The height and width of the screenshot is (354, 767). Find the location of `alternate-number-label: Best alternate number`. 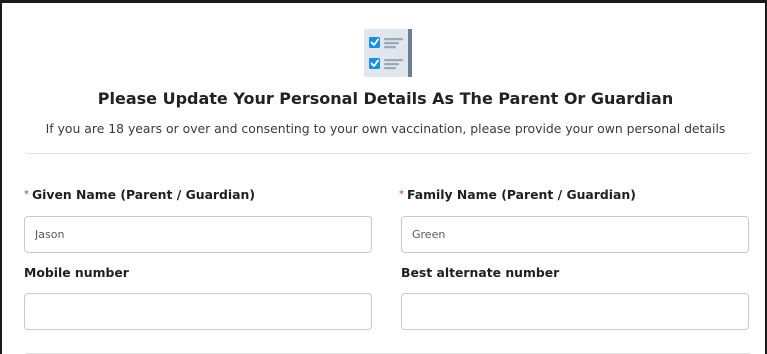

alternate-number-label: Best alternate number is located at coordinates (480, 272).